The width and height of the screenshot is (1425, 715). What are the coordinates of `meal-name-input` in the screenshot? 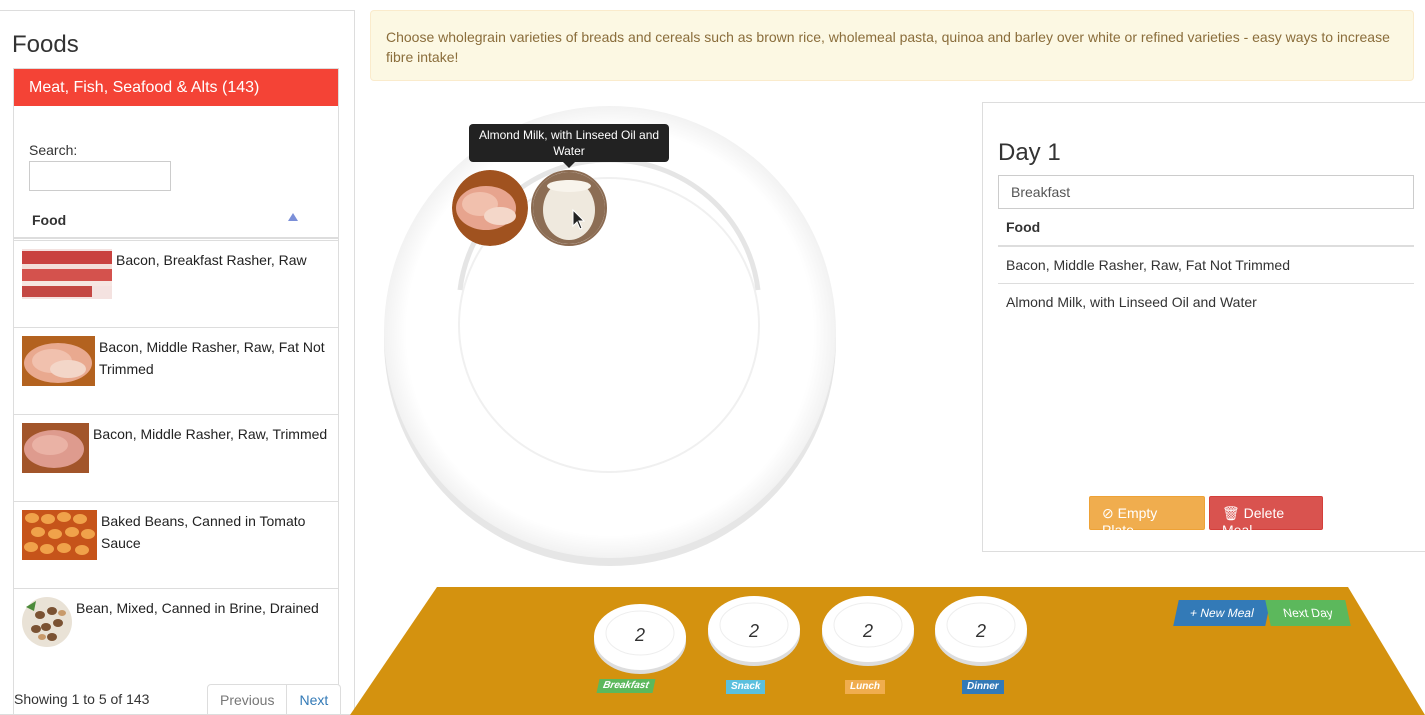 It's located at (1206, 192).